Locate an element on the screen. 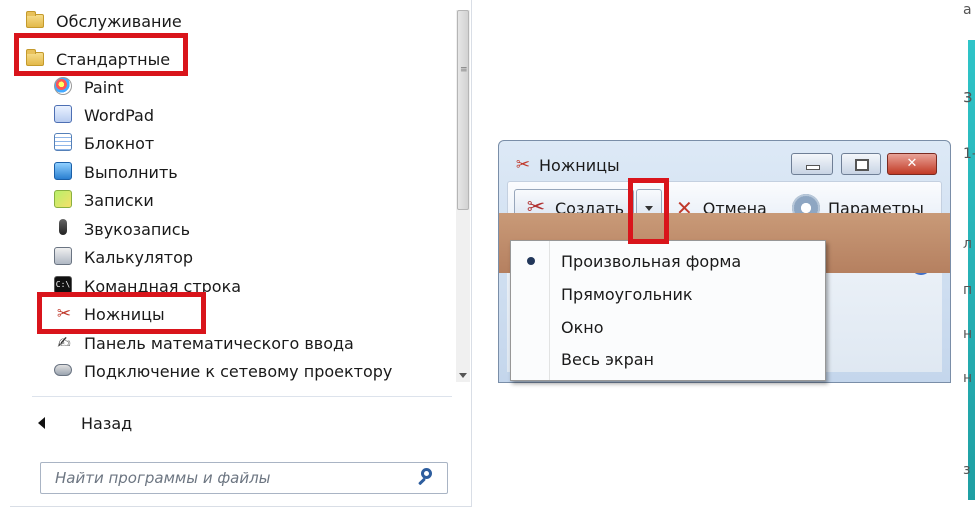 Image resolution: width=975 pixels, height=515 pixels. run-icon is located at coordinates (64, 172).